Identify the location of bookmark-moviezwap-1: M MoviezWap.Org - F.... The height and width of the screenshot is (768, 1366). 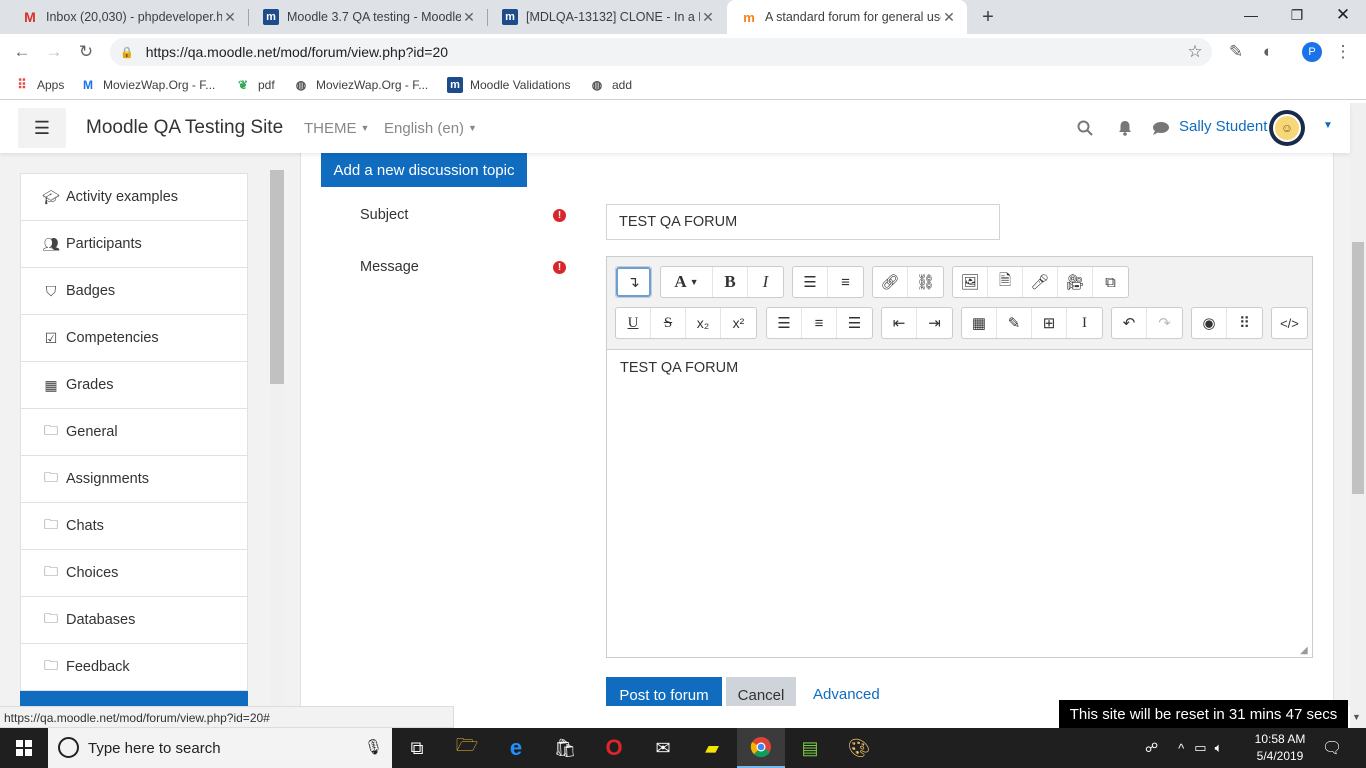
(147, 85).